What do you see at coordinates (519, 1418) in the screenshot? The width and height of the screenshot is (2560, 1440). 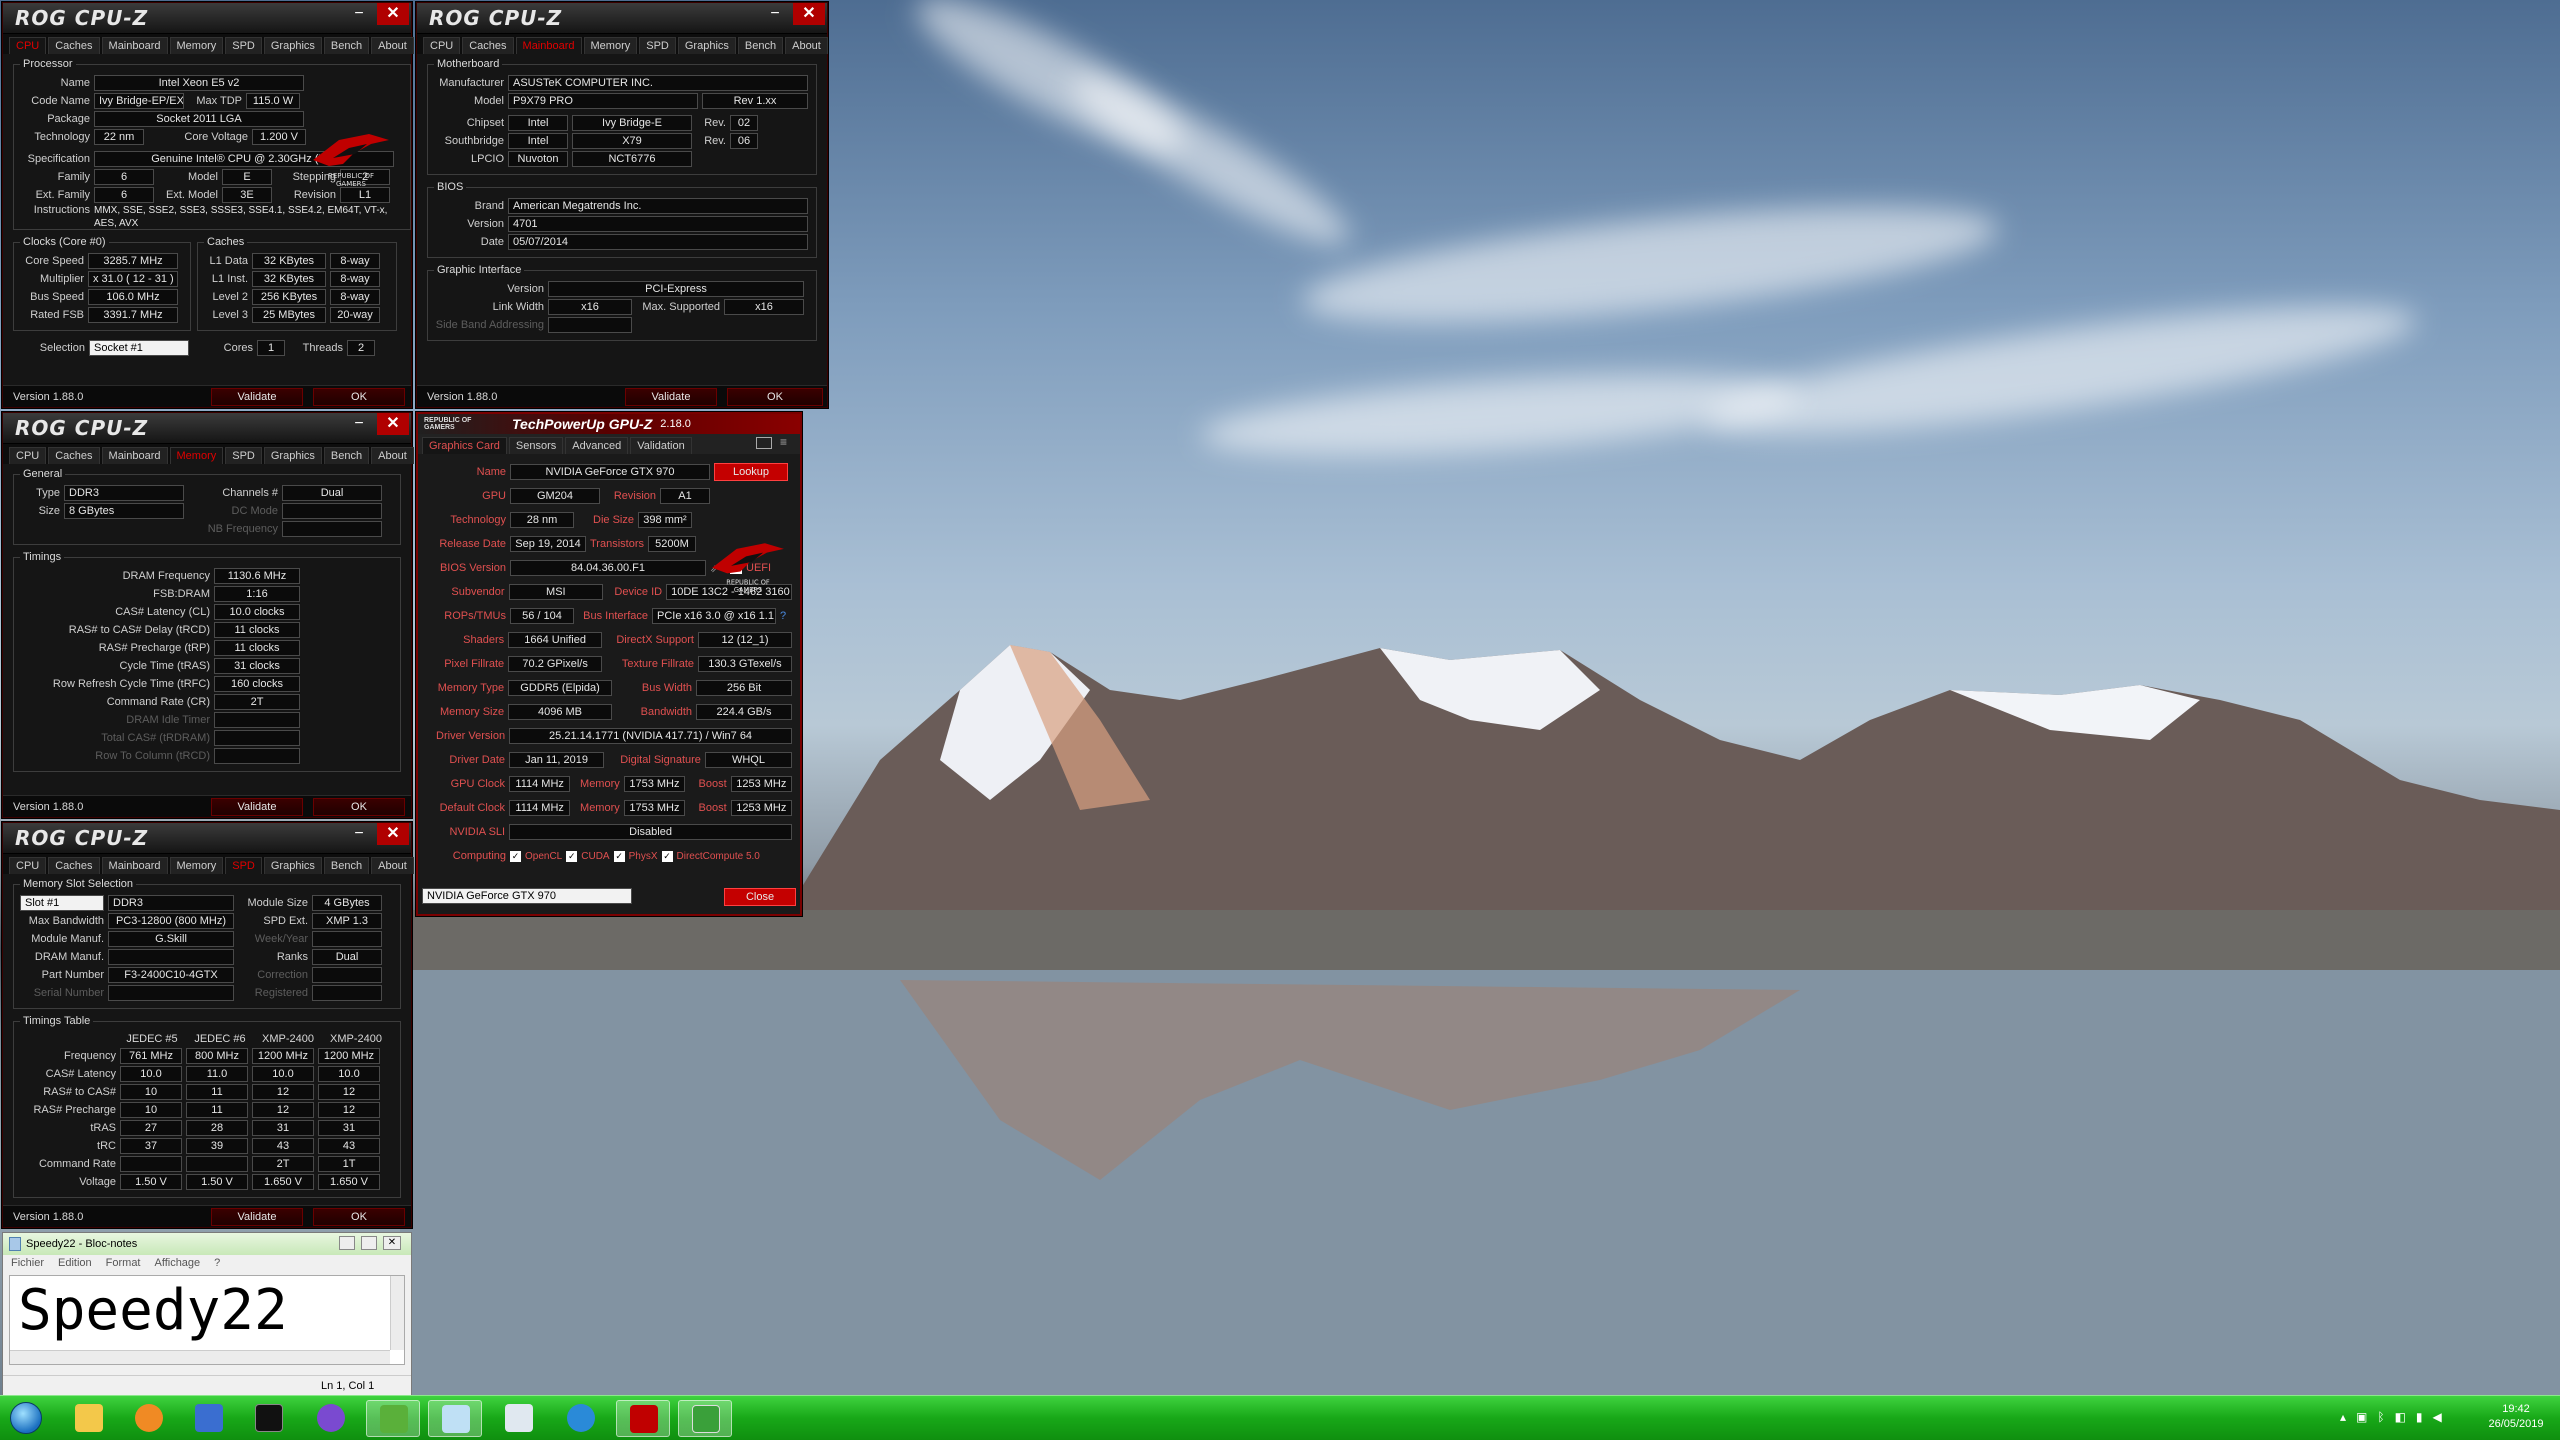 I see `taskbar-calculator` at bounding box center [519, 1418].